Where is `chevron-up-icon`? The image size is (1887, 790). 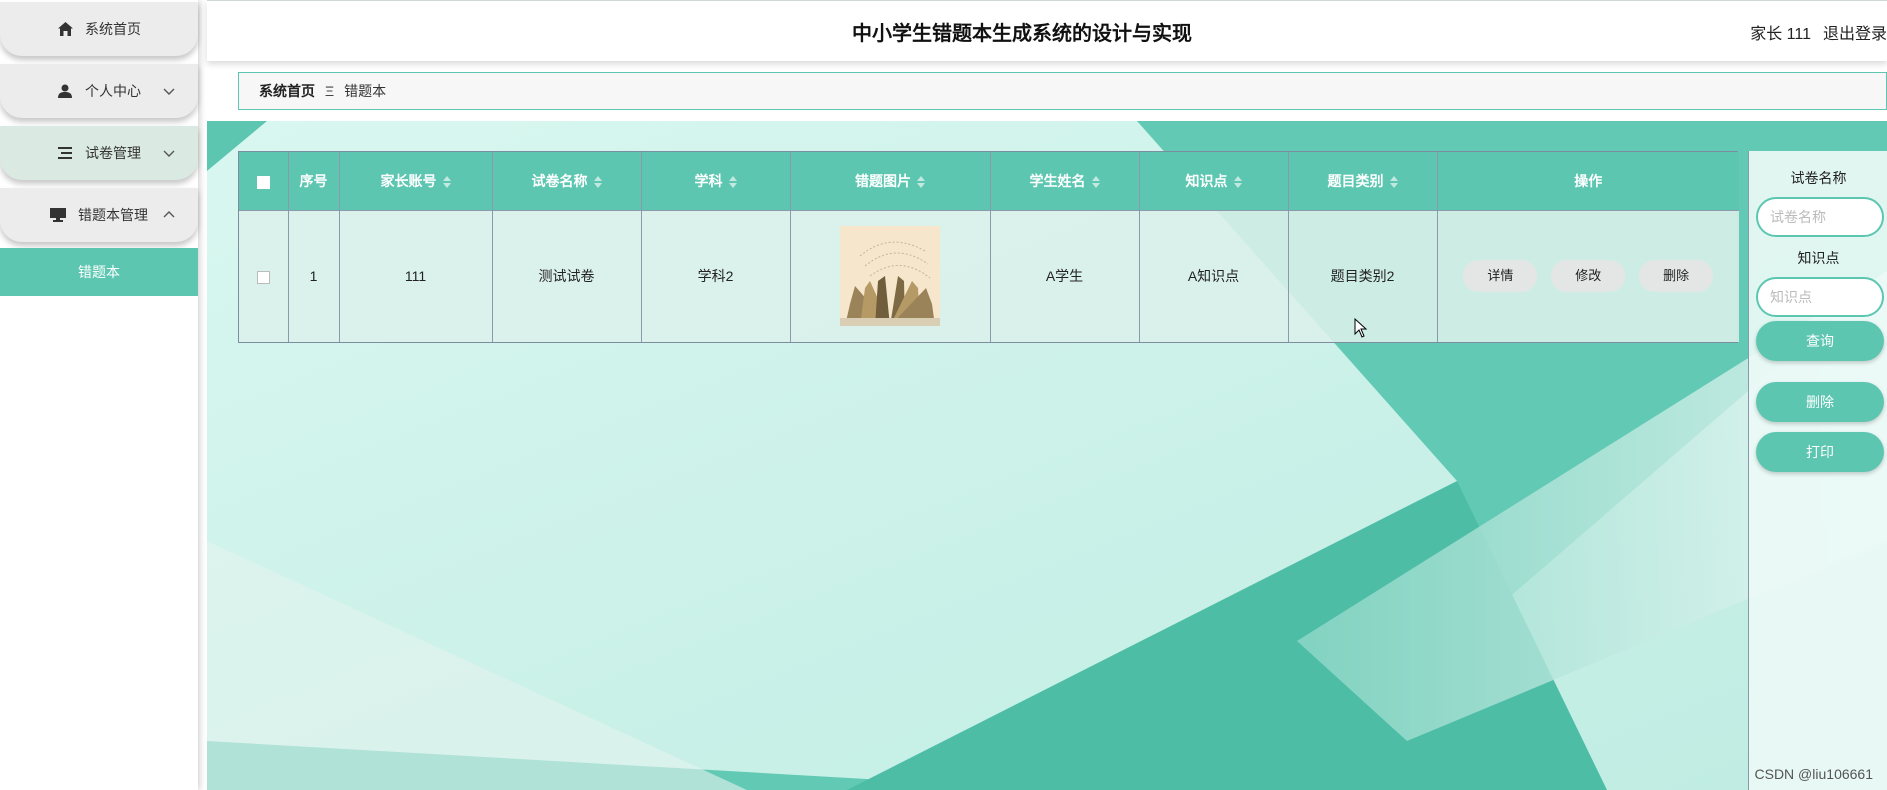
chevron-up-icon is located at coordinates (169, 215).